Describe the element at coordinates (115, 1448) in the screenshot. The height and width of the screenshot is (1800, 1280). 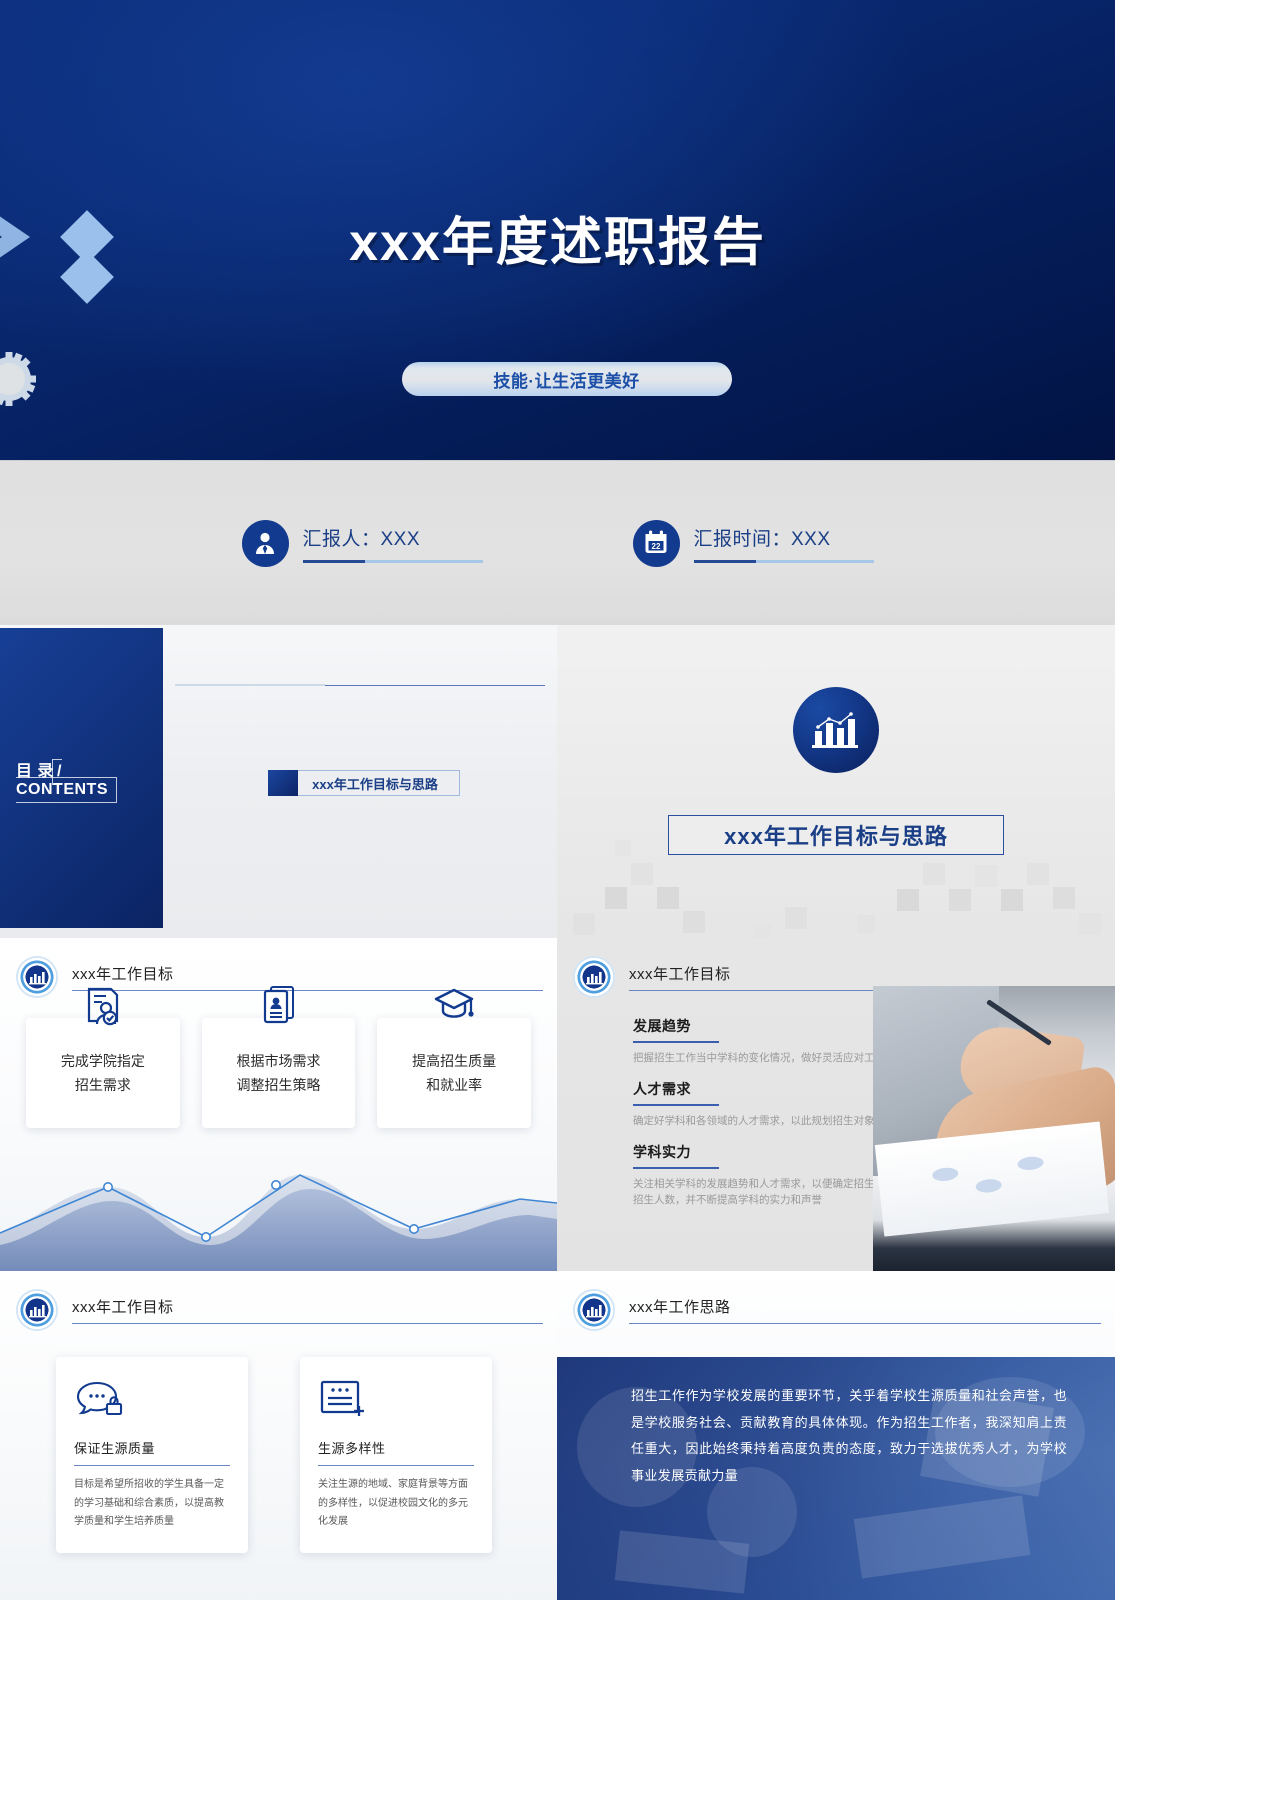
I see `quality-card-title: 保证生源质量` at that location.